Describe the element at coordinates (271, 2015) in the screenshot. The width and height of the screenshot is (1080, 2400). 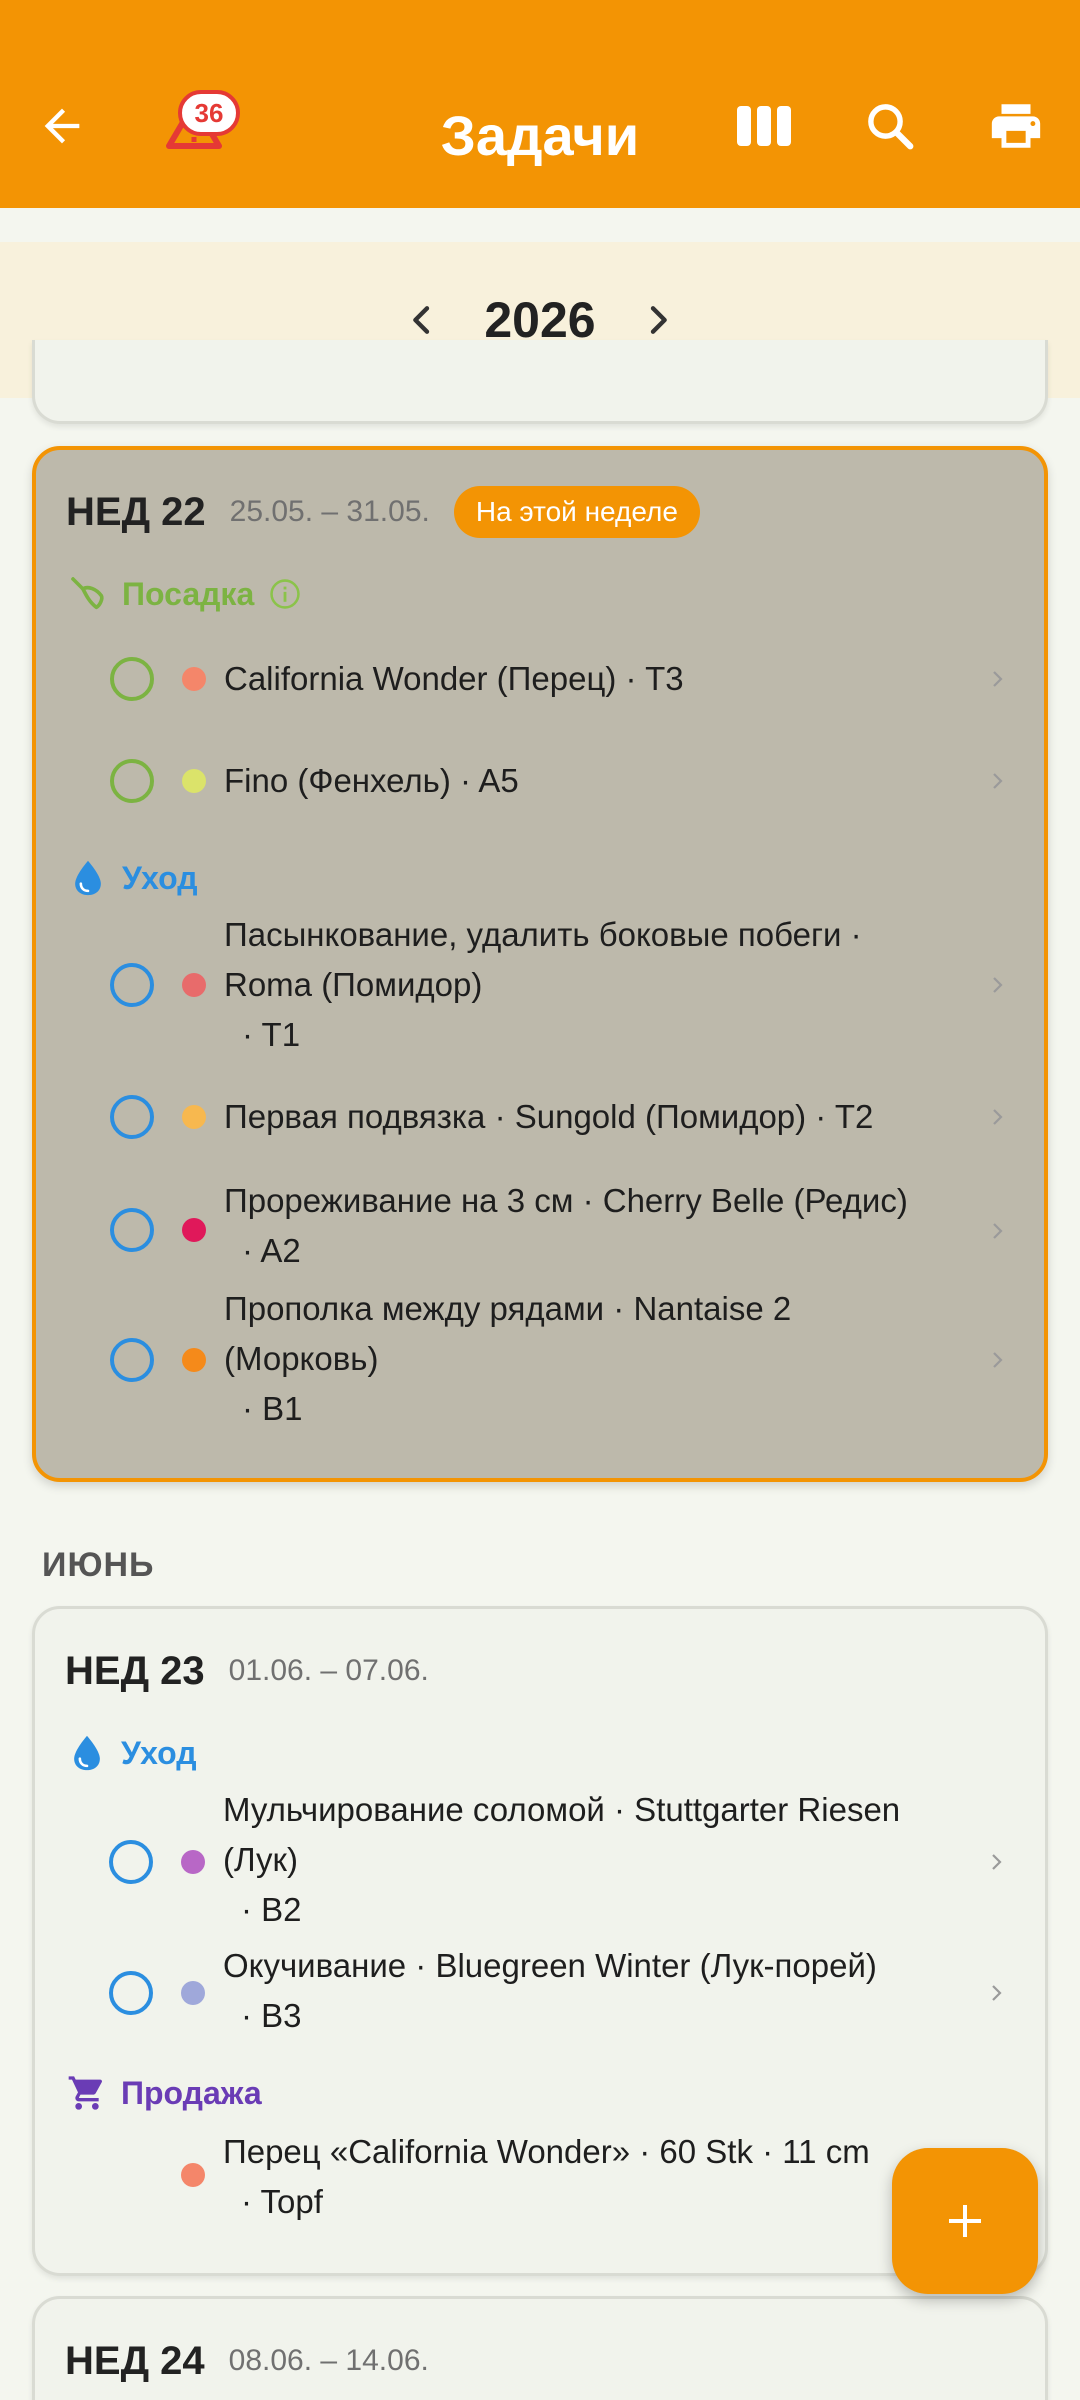
I see `task-bed: · B3` at that location.